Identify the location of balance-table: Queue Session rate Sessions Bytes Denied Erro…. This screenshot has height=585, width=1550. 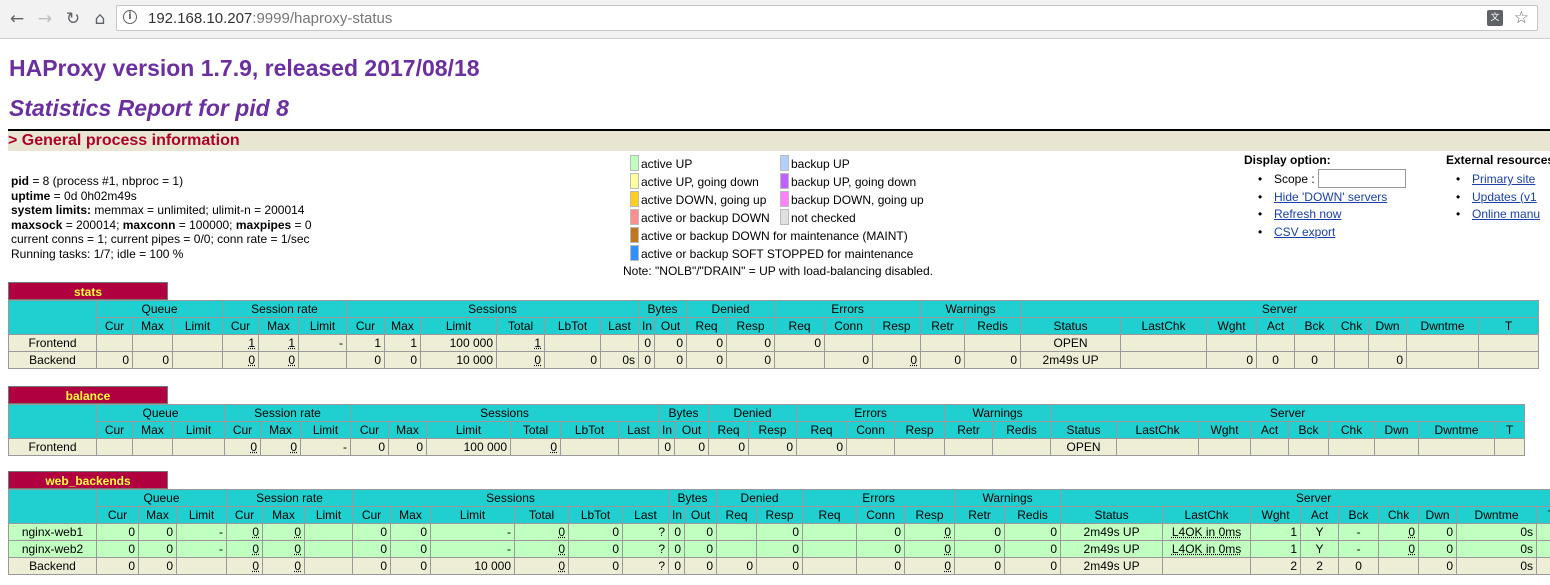
(767, 430).